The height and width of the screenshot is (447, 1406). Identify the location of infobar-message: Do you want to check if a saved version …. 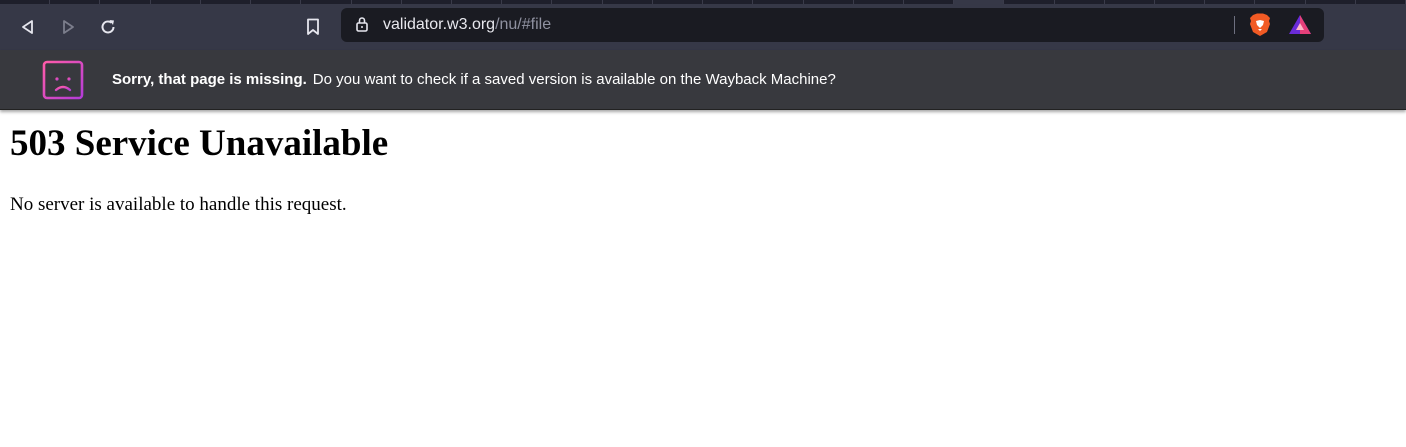
(574, 79).